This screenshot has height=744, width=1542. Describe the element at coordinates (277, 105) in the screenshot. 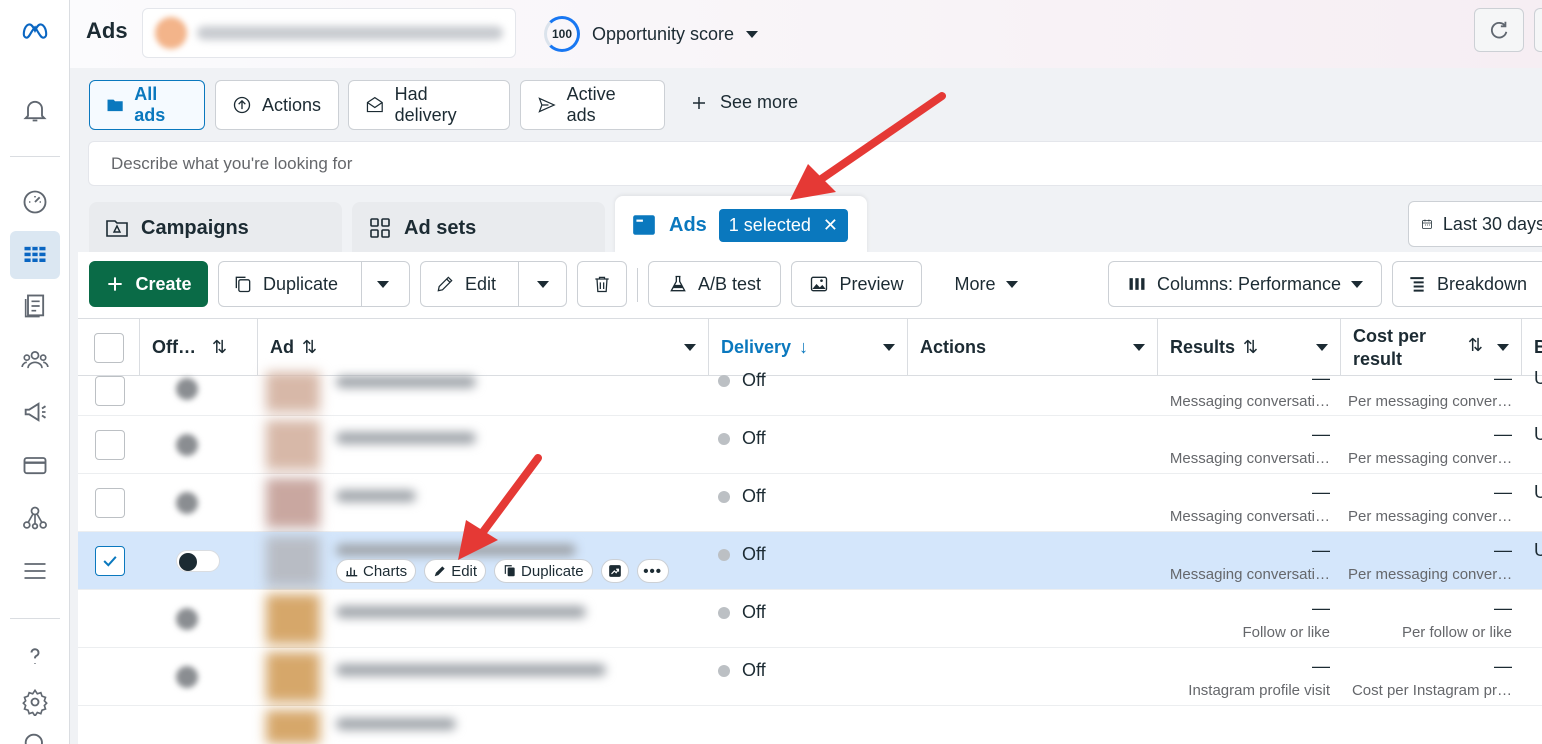

I see `filter-actions: Actions` at that location.